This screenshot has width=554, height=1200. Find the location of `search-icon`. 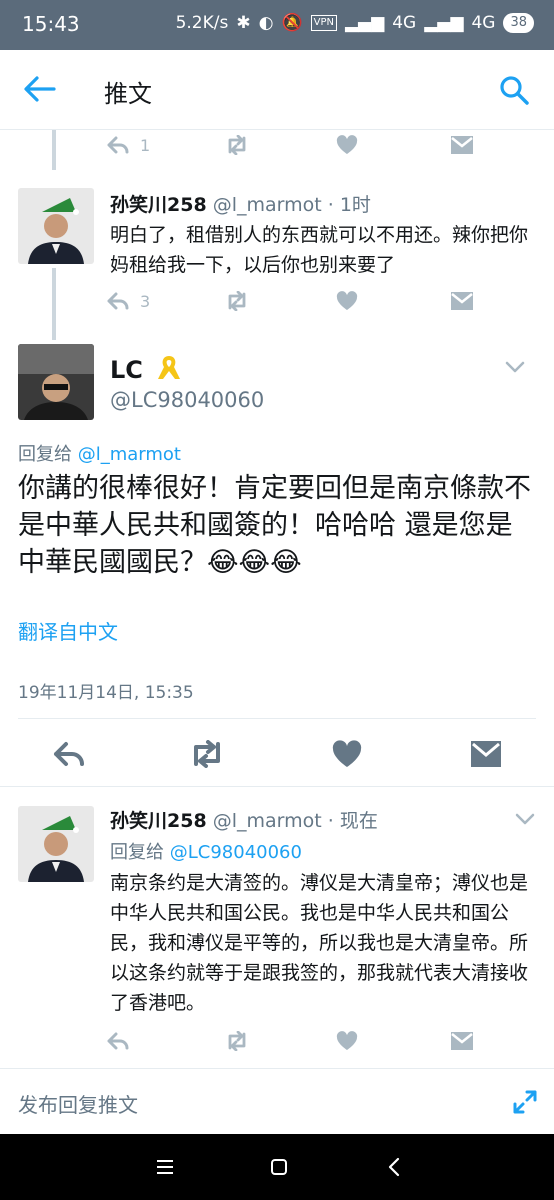

search-icon is located at coordinates (514, 90).